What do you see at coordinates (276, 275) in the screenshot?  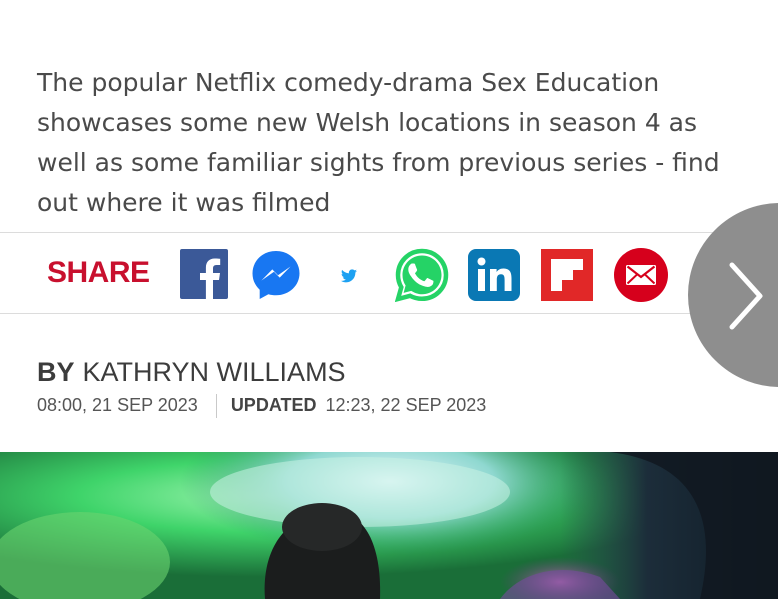 I see `messenger-icon` at bounding box center [276, 275].